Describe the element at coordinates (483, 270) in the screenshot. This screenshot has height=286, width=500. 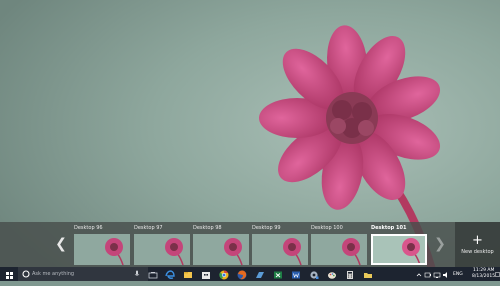
I see `clock-time: 11:29 AM` at that location.